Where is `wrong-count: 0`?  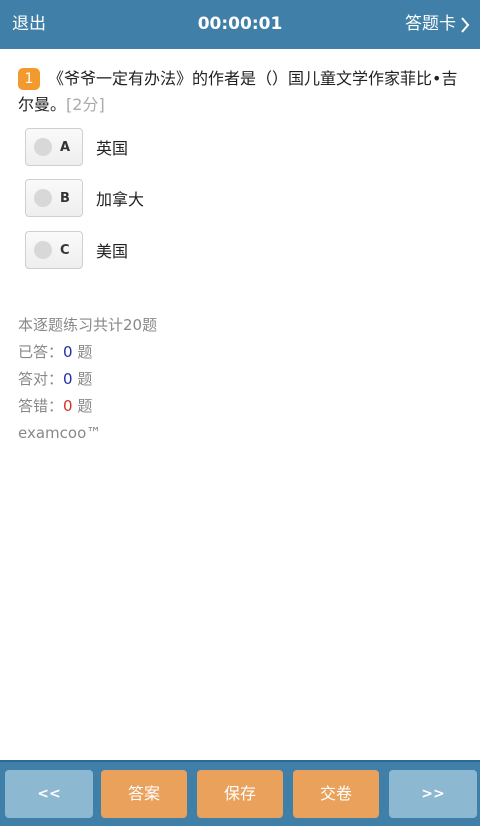 wrong-count: 0 is located at coordinates (68, 406).